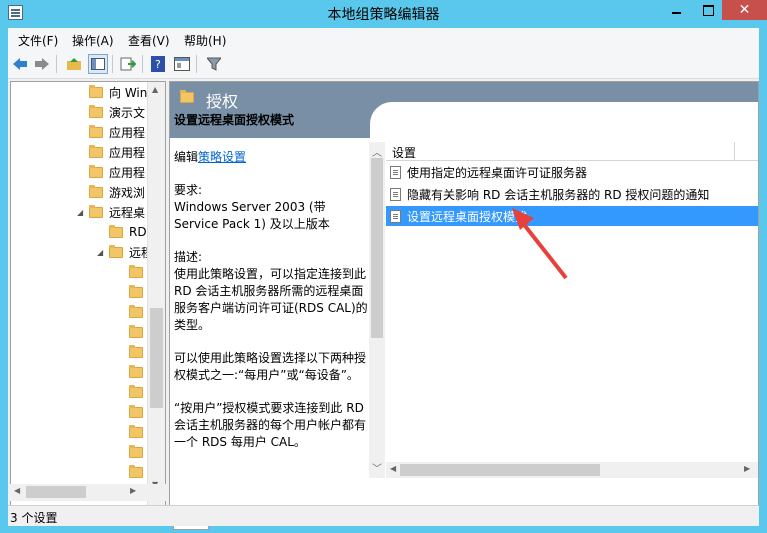 The height and width of the screenshot is (533, 767). I want to click on column-divider, so click(734, 151).